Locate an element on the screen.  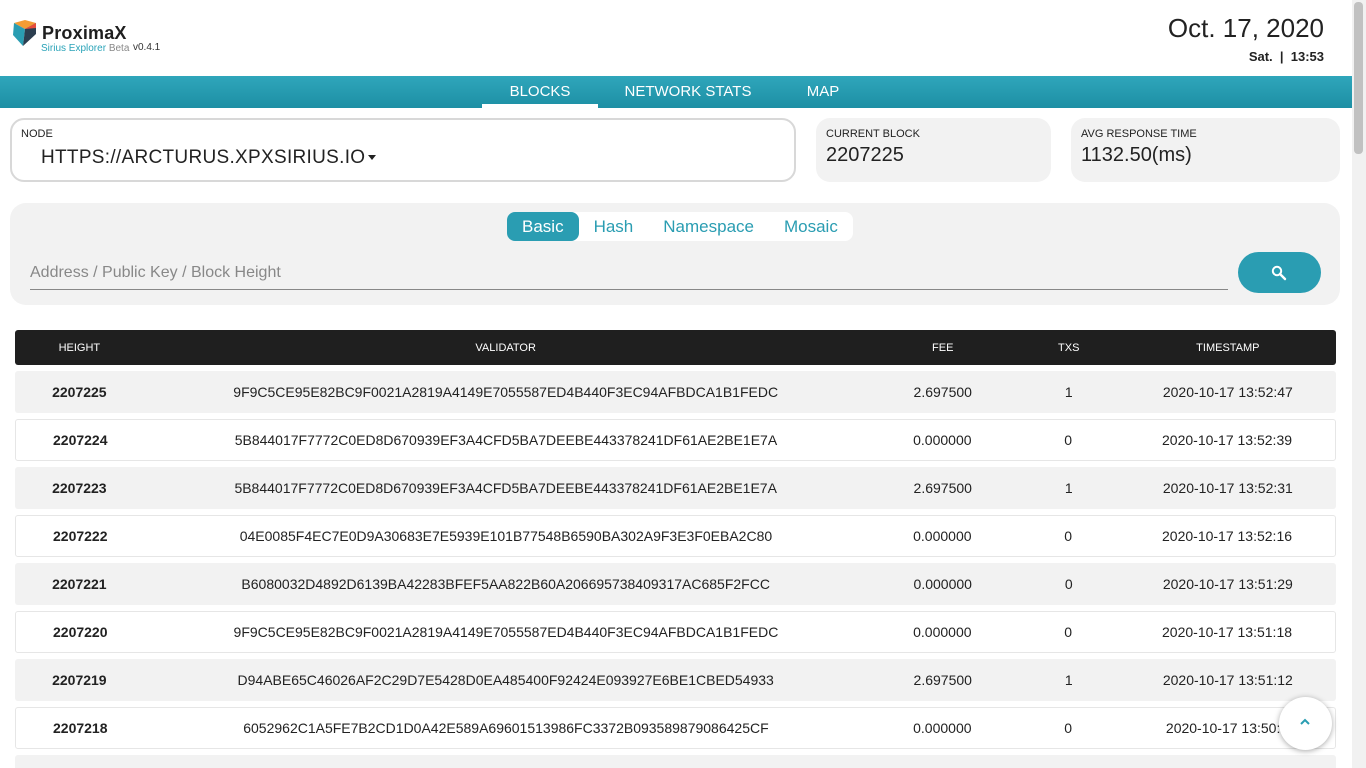
cell-height: 2207220 is located at coordinates (80, 632).